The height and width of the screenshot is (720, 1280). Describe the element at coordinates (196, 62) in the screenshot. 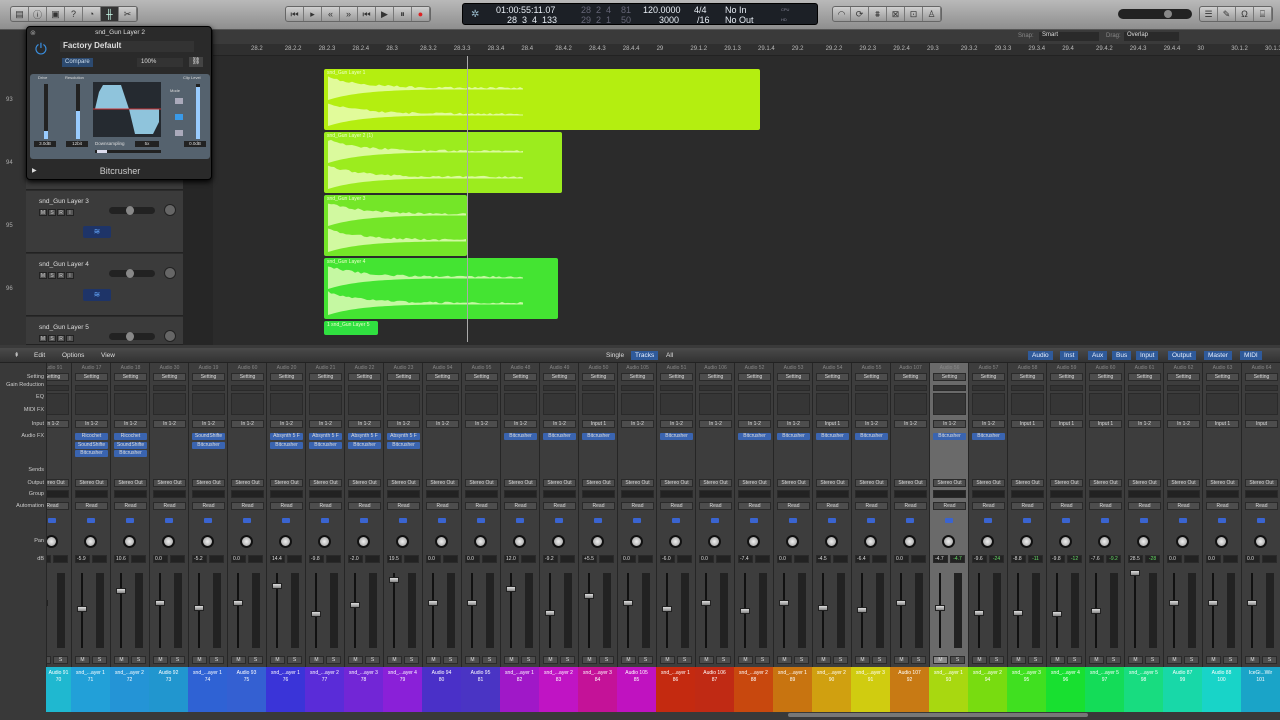

I see `link-icon: ⛓` at that location.